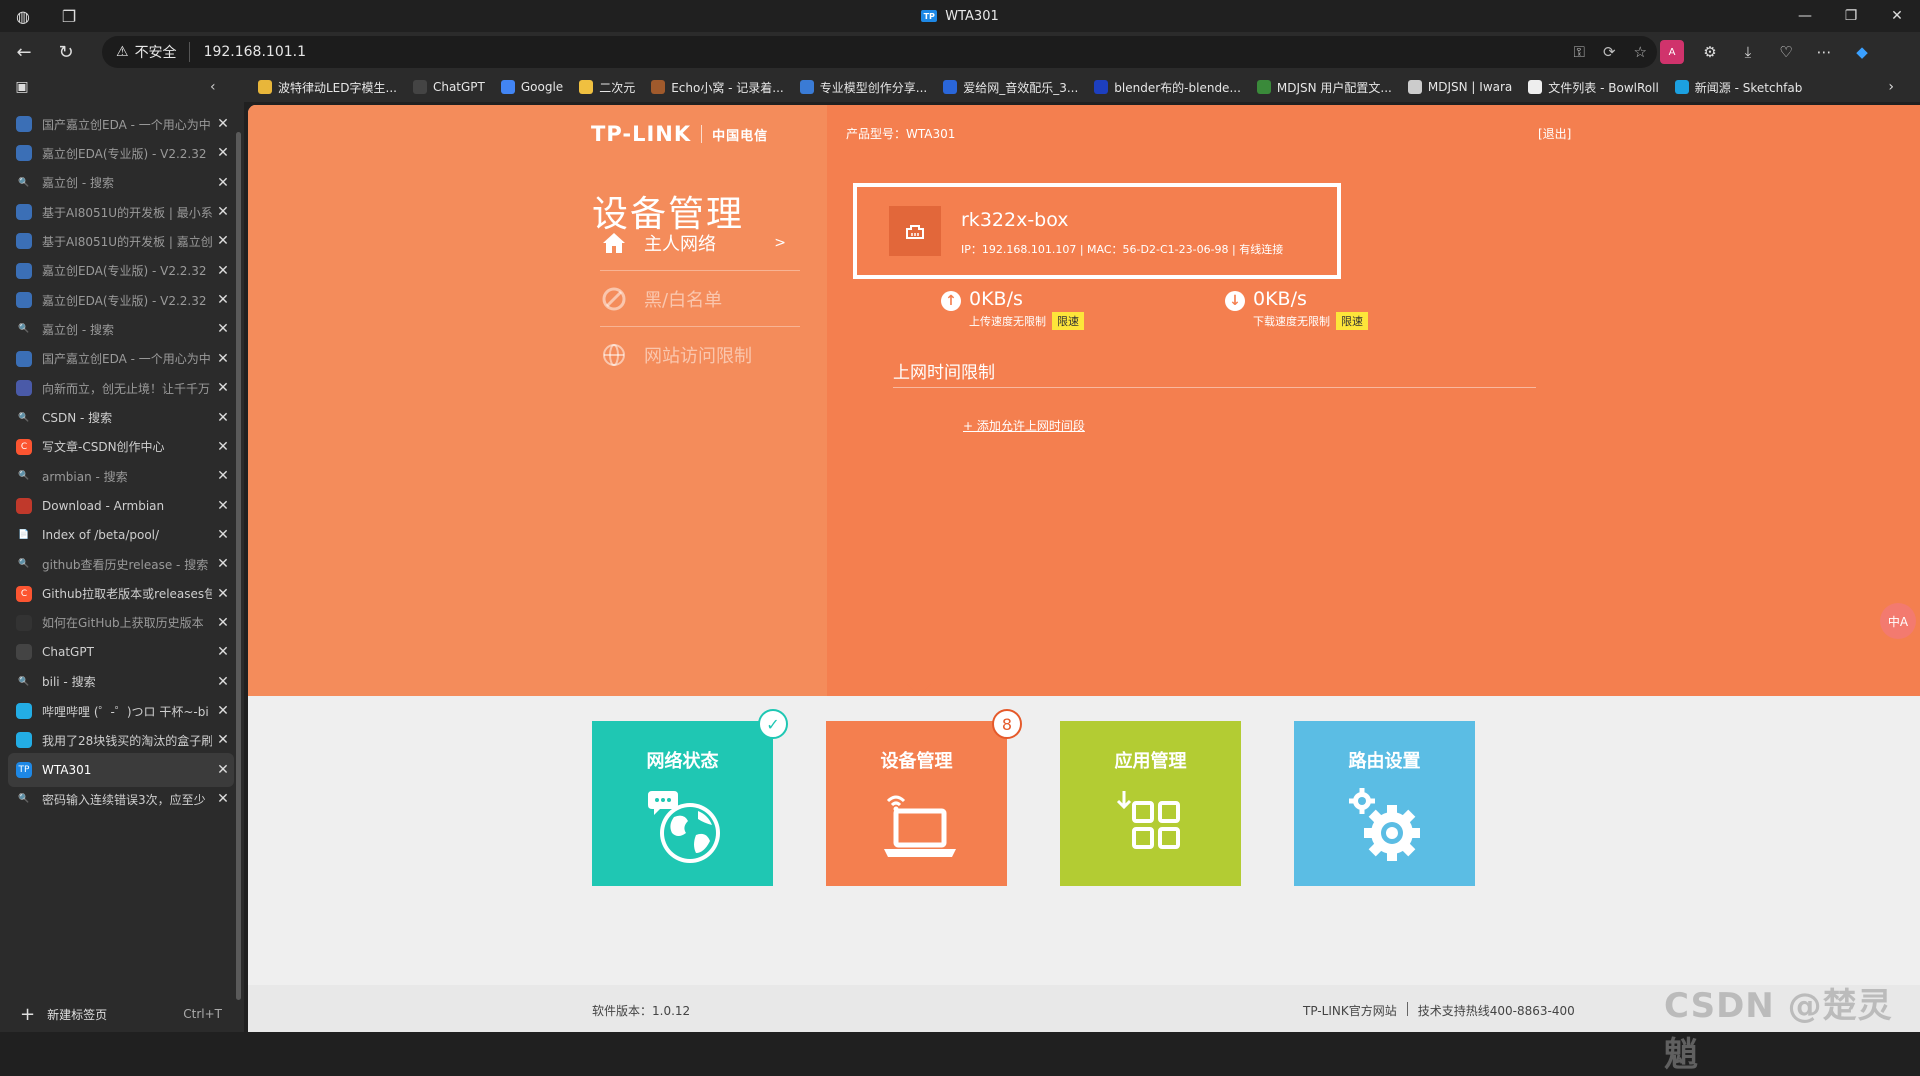 The width and height of the screenshot is (1920, 1076). What do you see at coordinates (1609, 52) in the screenshot?
I see `reader-icon: ⟳` at bounding box center [1609, 52].